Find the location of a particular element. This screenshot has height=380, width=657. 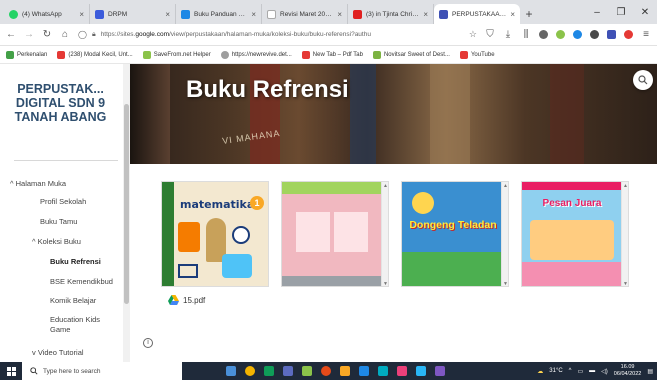

new-tab-button: + is located at coordinates (529, 14).